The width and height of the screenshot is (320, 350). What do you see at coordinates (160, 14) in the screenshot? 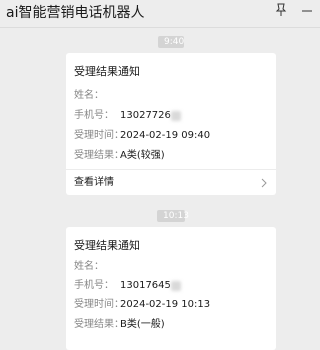
I see `title-bar: ai智能营销电话机器人` at bounding box center [160, 14].